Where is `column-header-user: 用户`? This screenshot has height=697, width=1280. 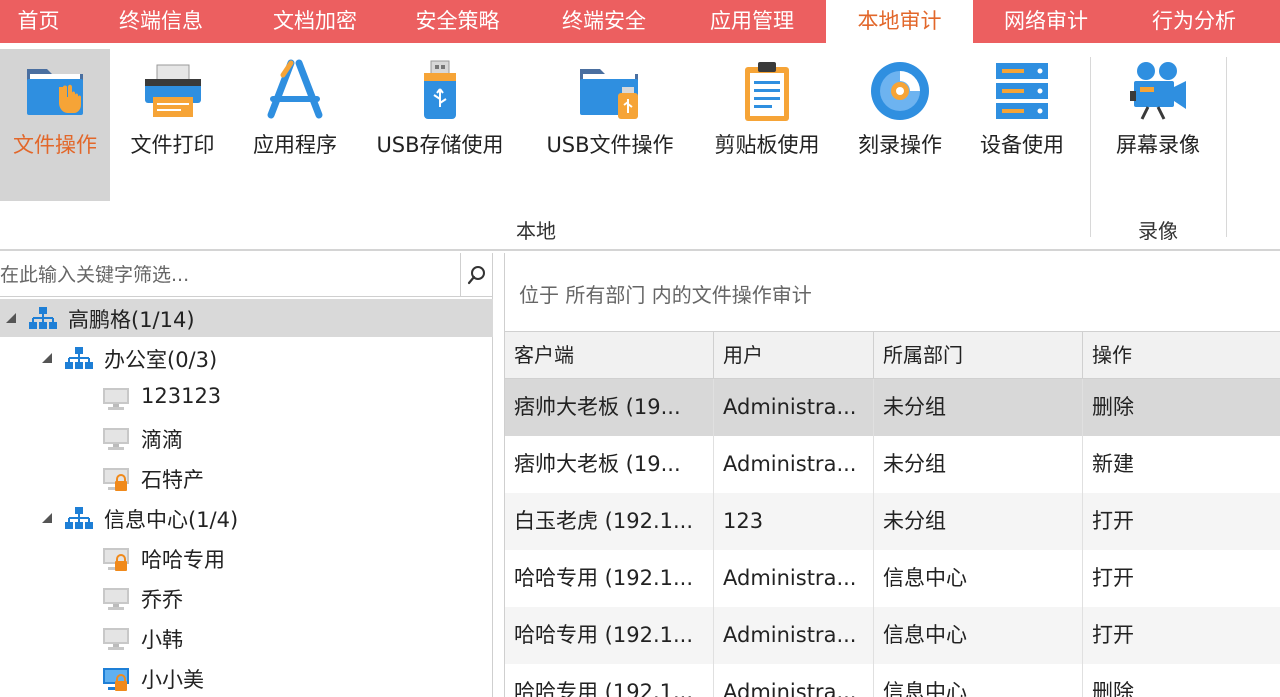
column-header-user: 用户 is located at coordinates (794, 355).